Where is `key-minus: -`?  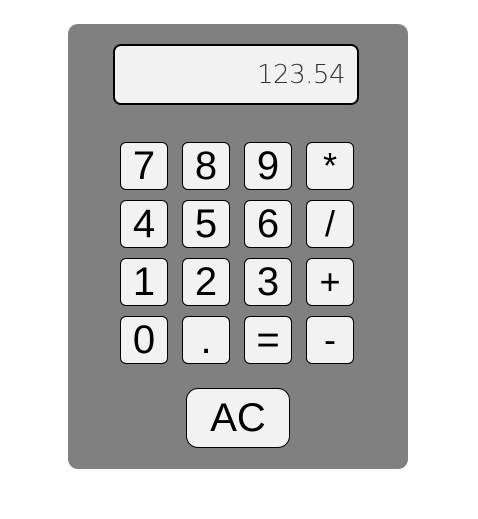 key-minus: - is located at coordinates (330, 340).